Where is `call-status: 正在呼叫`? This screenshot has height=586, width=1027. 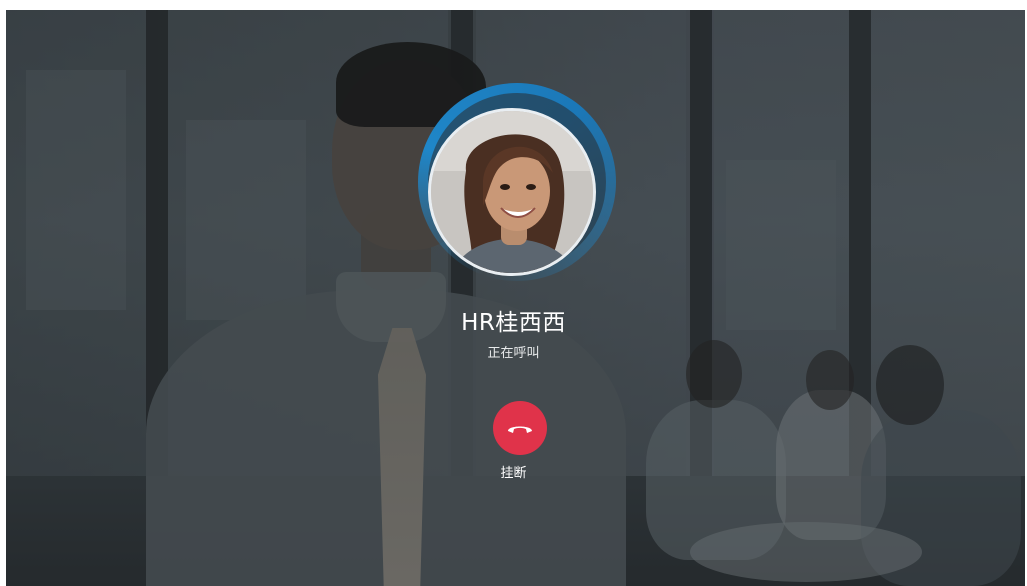 call-status: 正在呼叫 is located at coordinates (513, 353).